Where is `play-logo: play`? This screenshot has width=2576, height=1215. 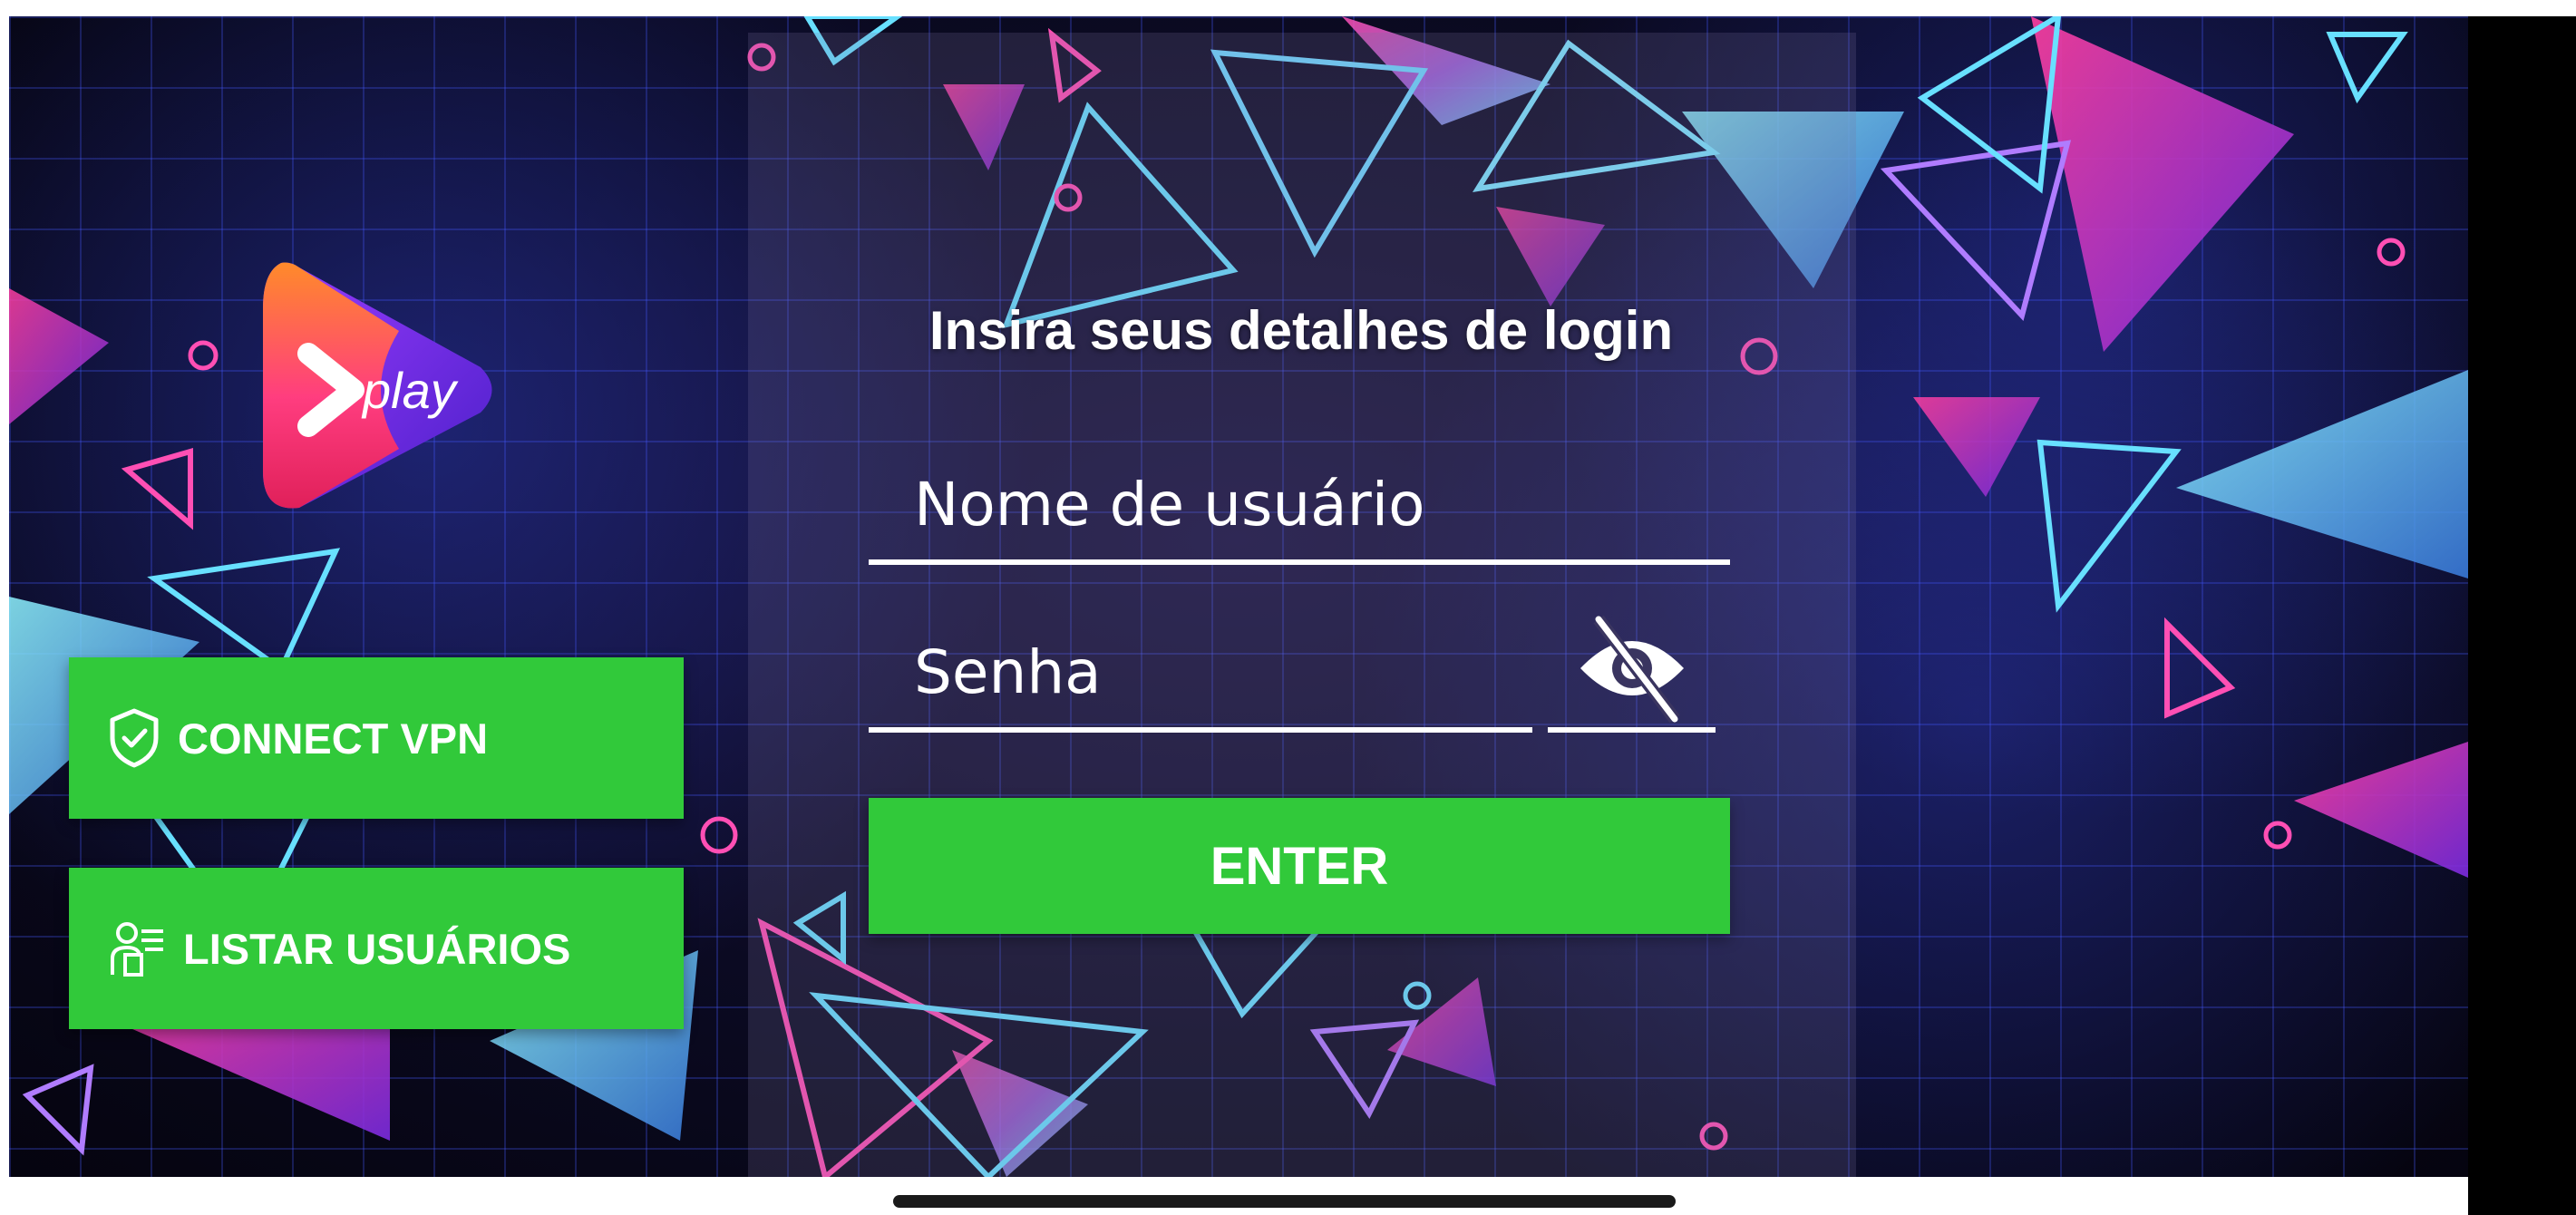
play-logo: play is located at coordinates (377, 385).